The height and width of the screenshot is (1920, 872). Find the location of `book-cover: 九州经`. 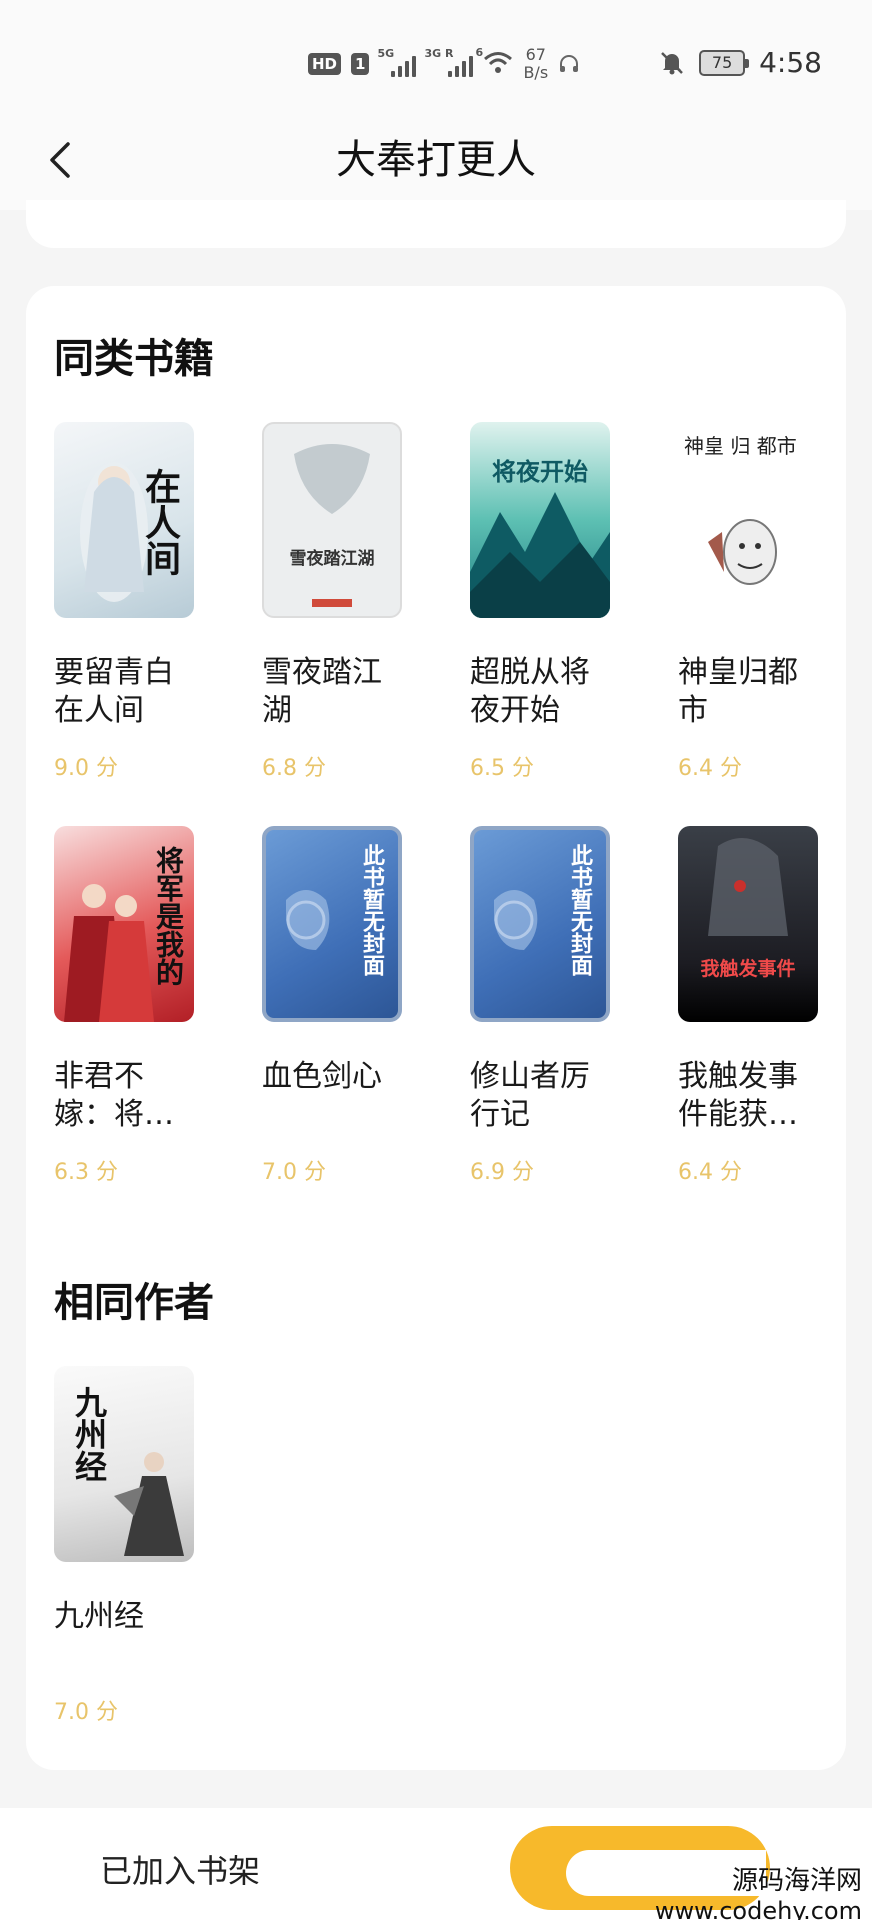

book-cover: 九州经 is located at coordinates (124, 1464).